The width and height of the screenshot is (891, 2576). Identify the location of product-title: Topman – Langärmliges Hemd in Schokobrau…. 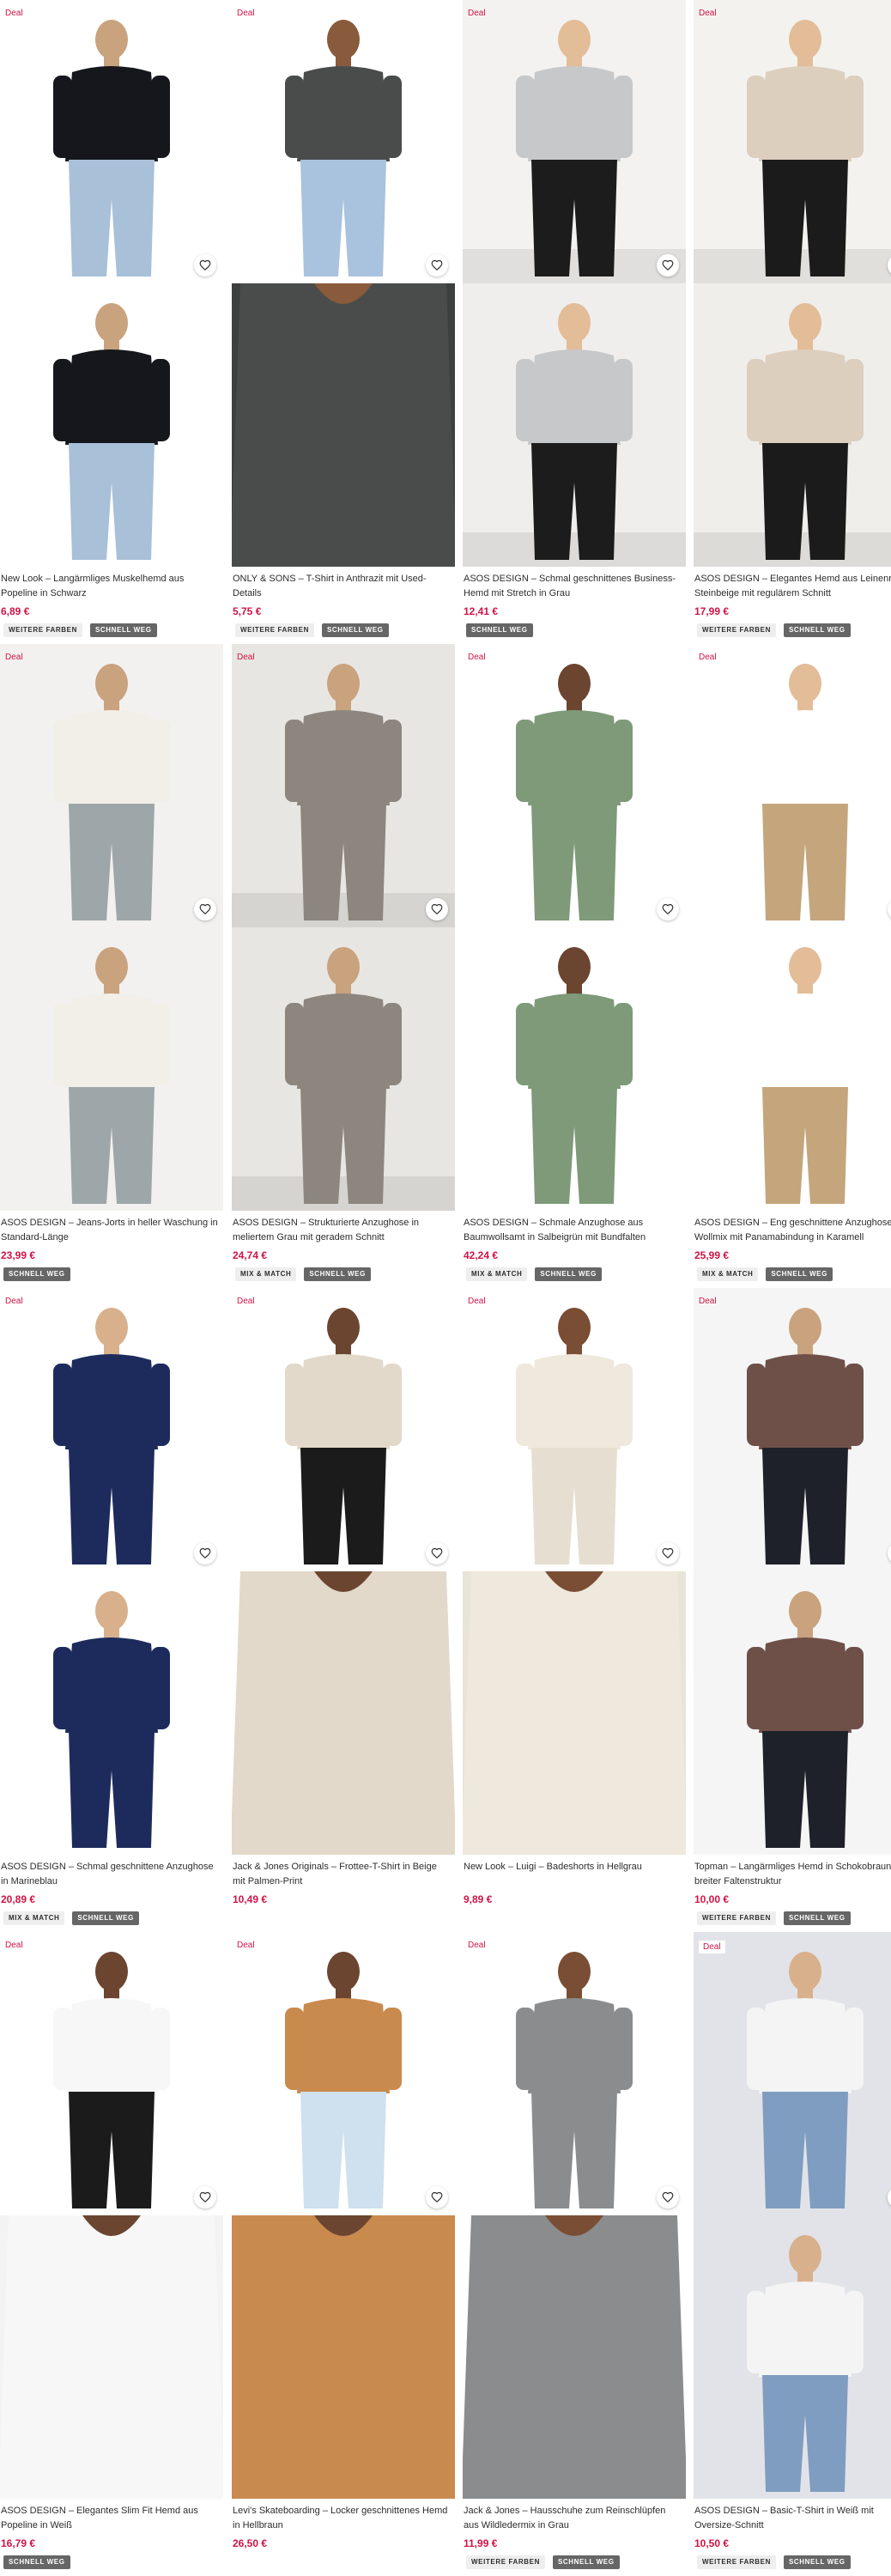
(793, 1874).